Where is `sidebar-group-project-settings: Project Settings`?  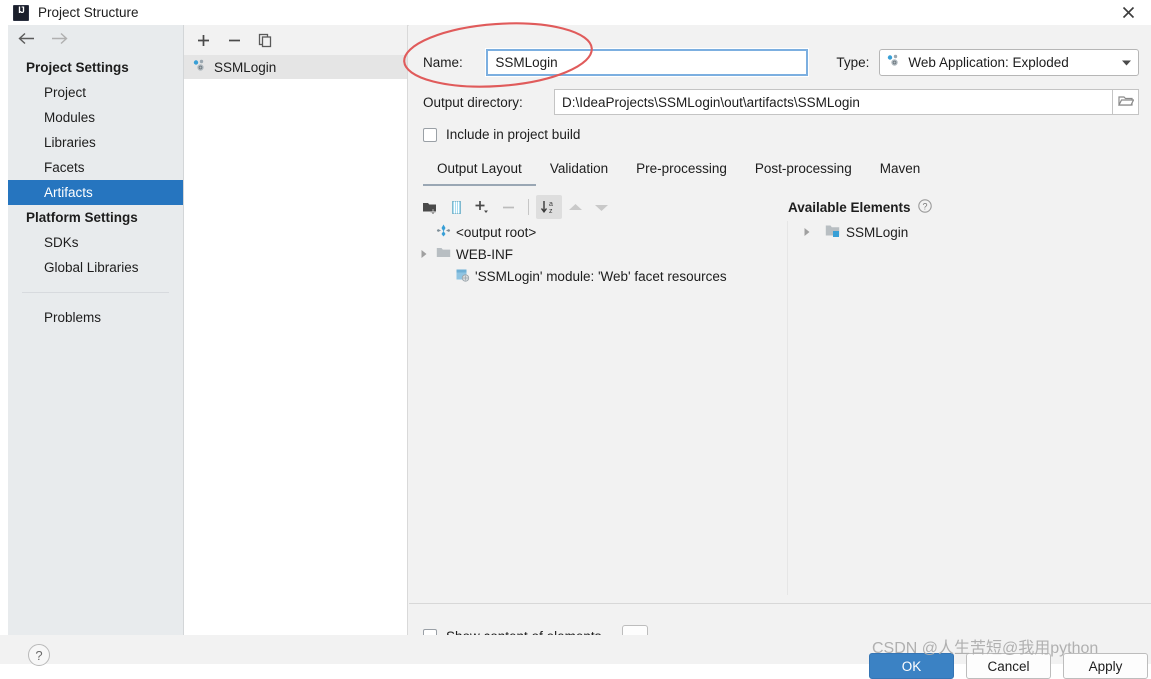
sidebar-group-project-settings: Project Settings is located at coordinates (77, 67).